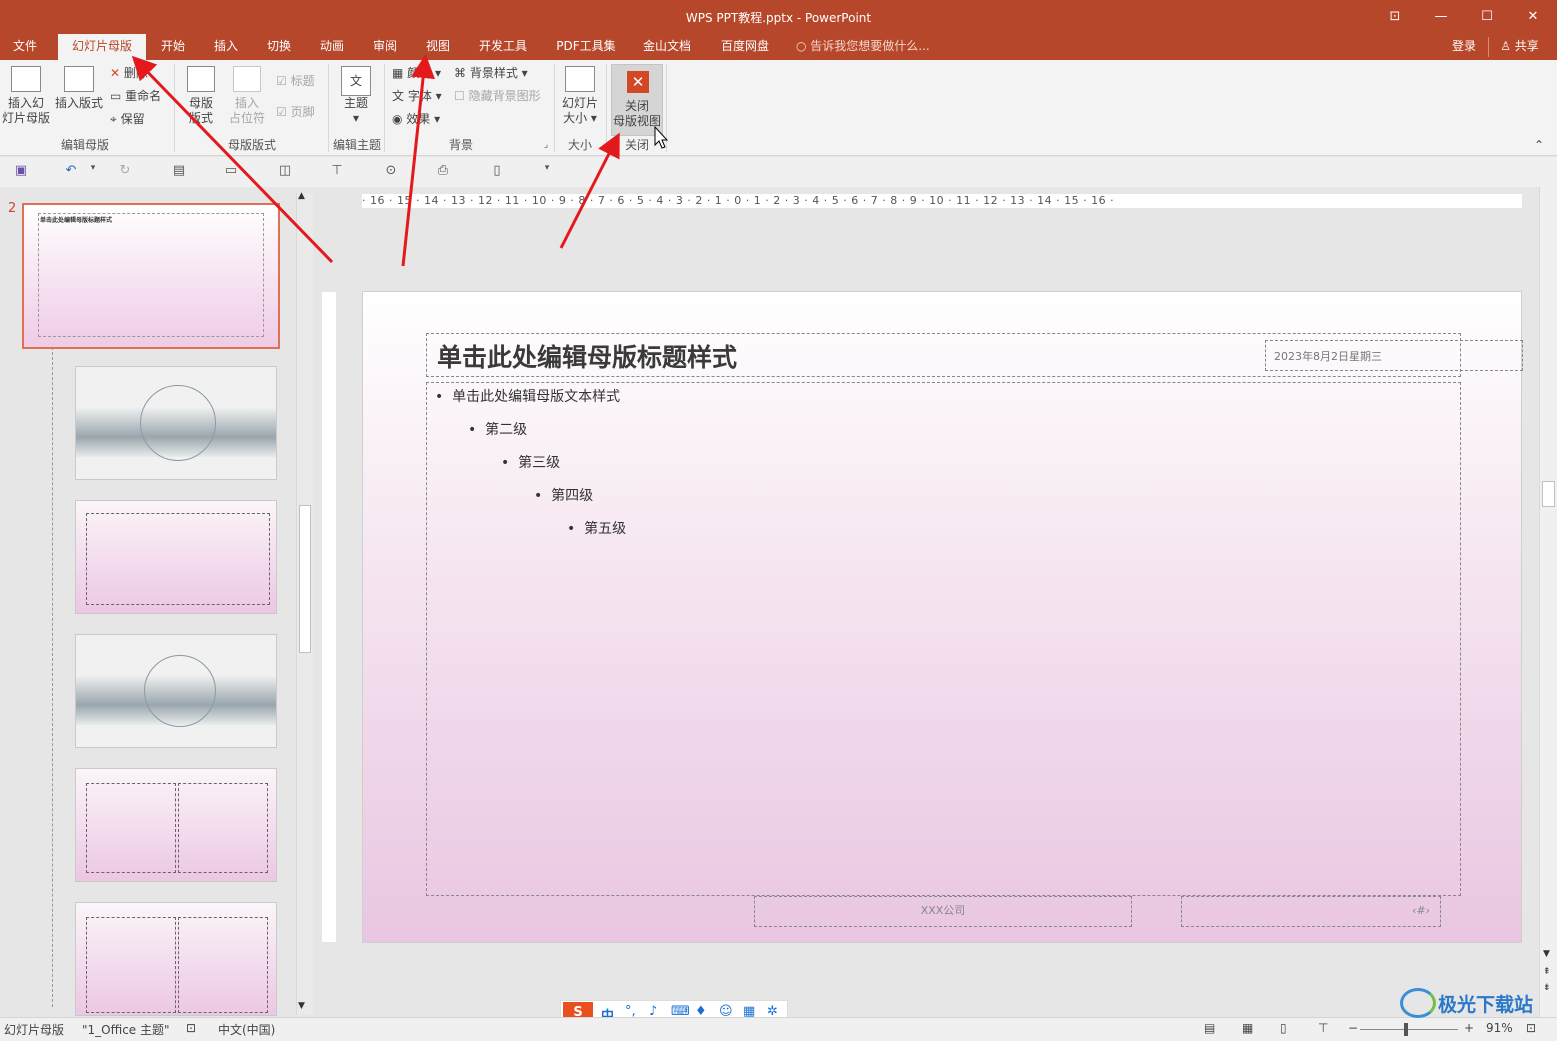  I want to click on share-button: ♙ 共享, so click(1519, 47).